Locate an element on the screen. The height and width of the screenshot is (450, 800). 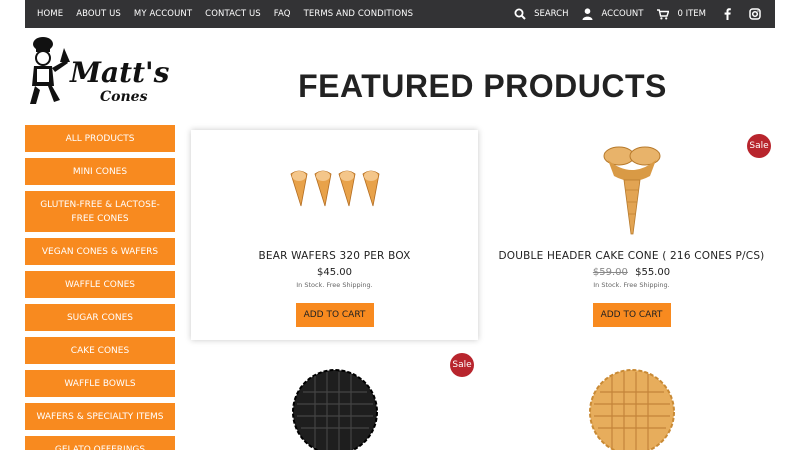
category-waffle-cones: WAFFLE CONES is located at coordinates (100, 284).